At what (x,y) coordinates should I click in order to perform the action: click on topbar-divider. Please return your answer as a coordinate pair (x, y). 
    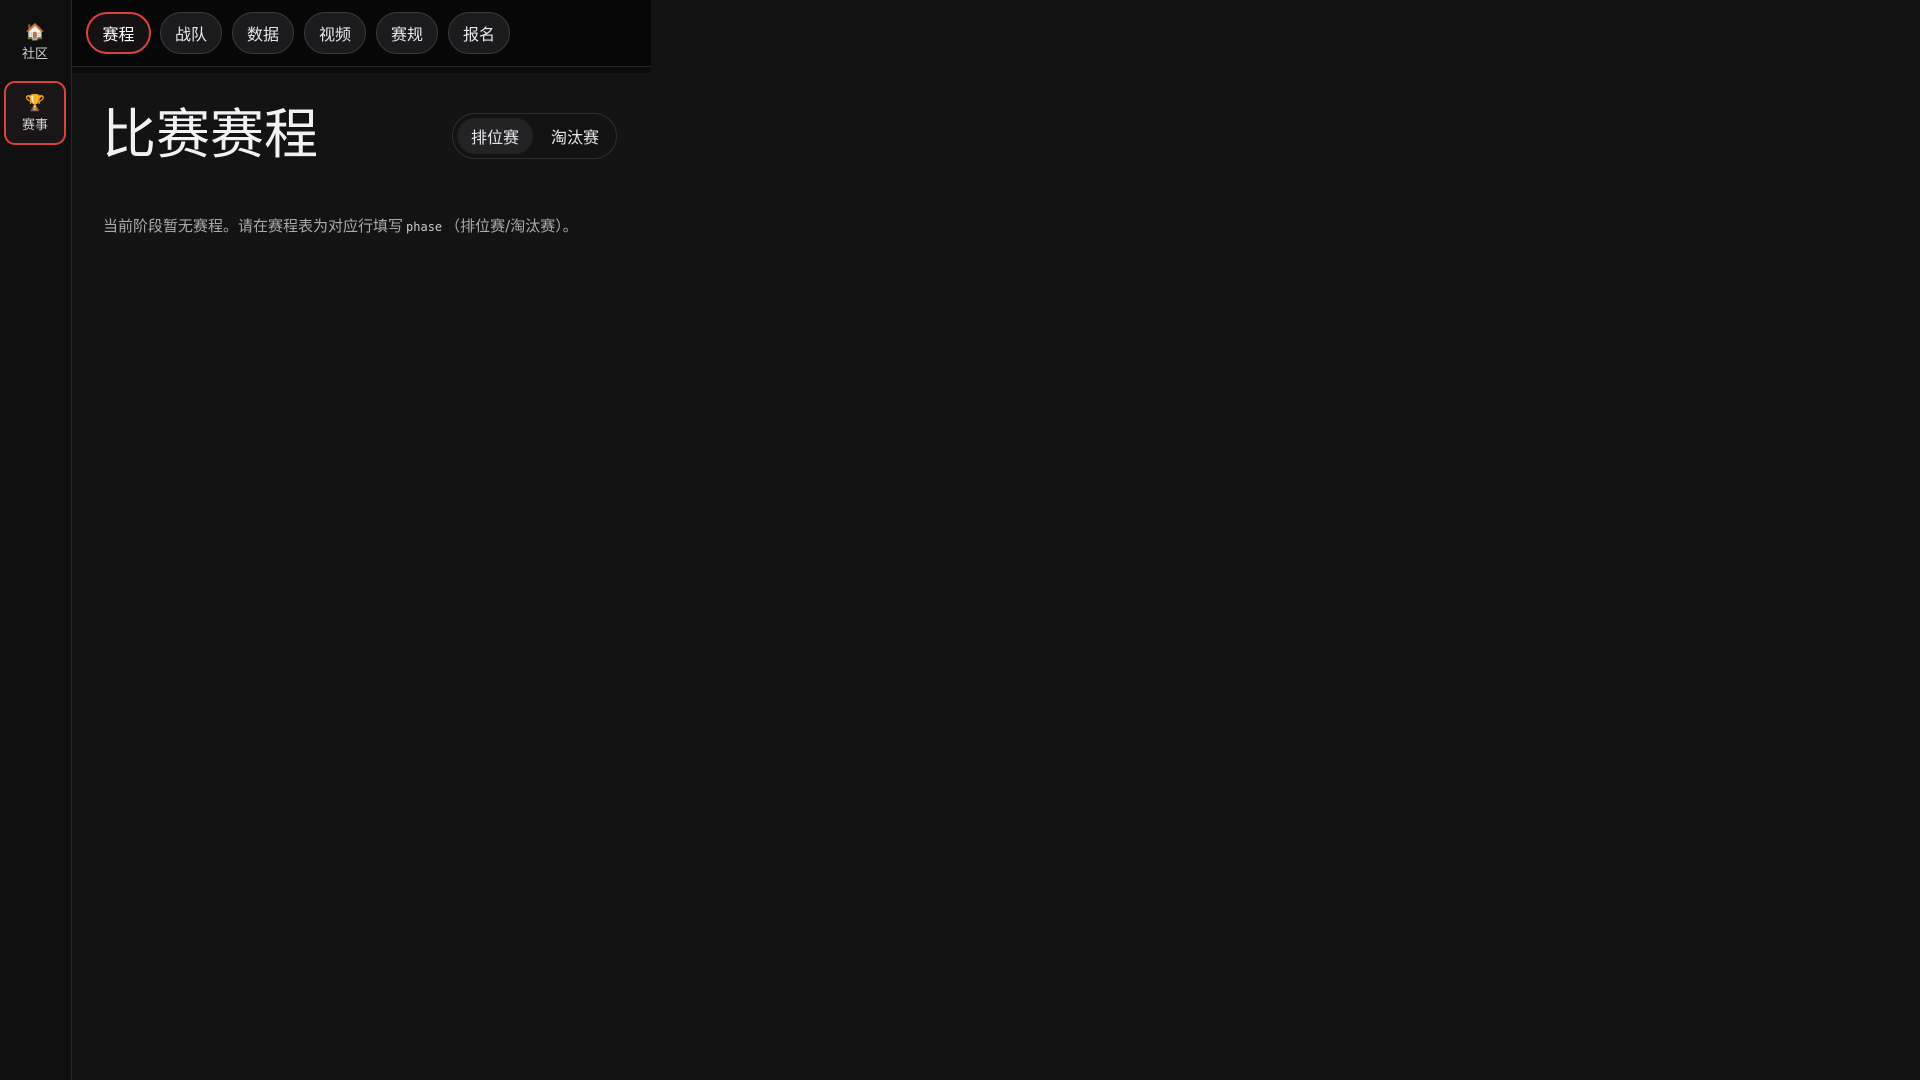
    Looking at the image, I should click on (361, 70).